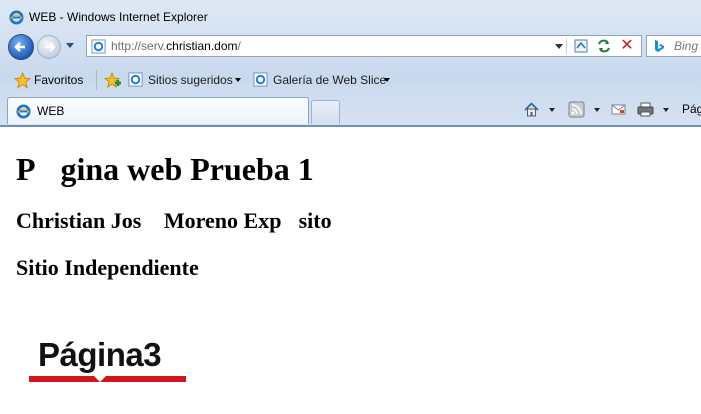  Describe the element at coordinates (165, 169) in the screenshot. I see `page-heading: P gina web Prueba 1` at that location.